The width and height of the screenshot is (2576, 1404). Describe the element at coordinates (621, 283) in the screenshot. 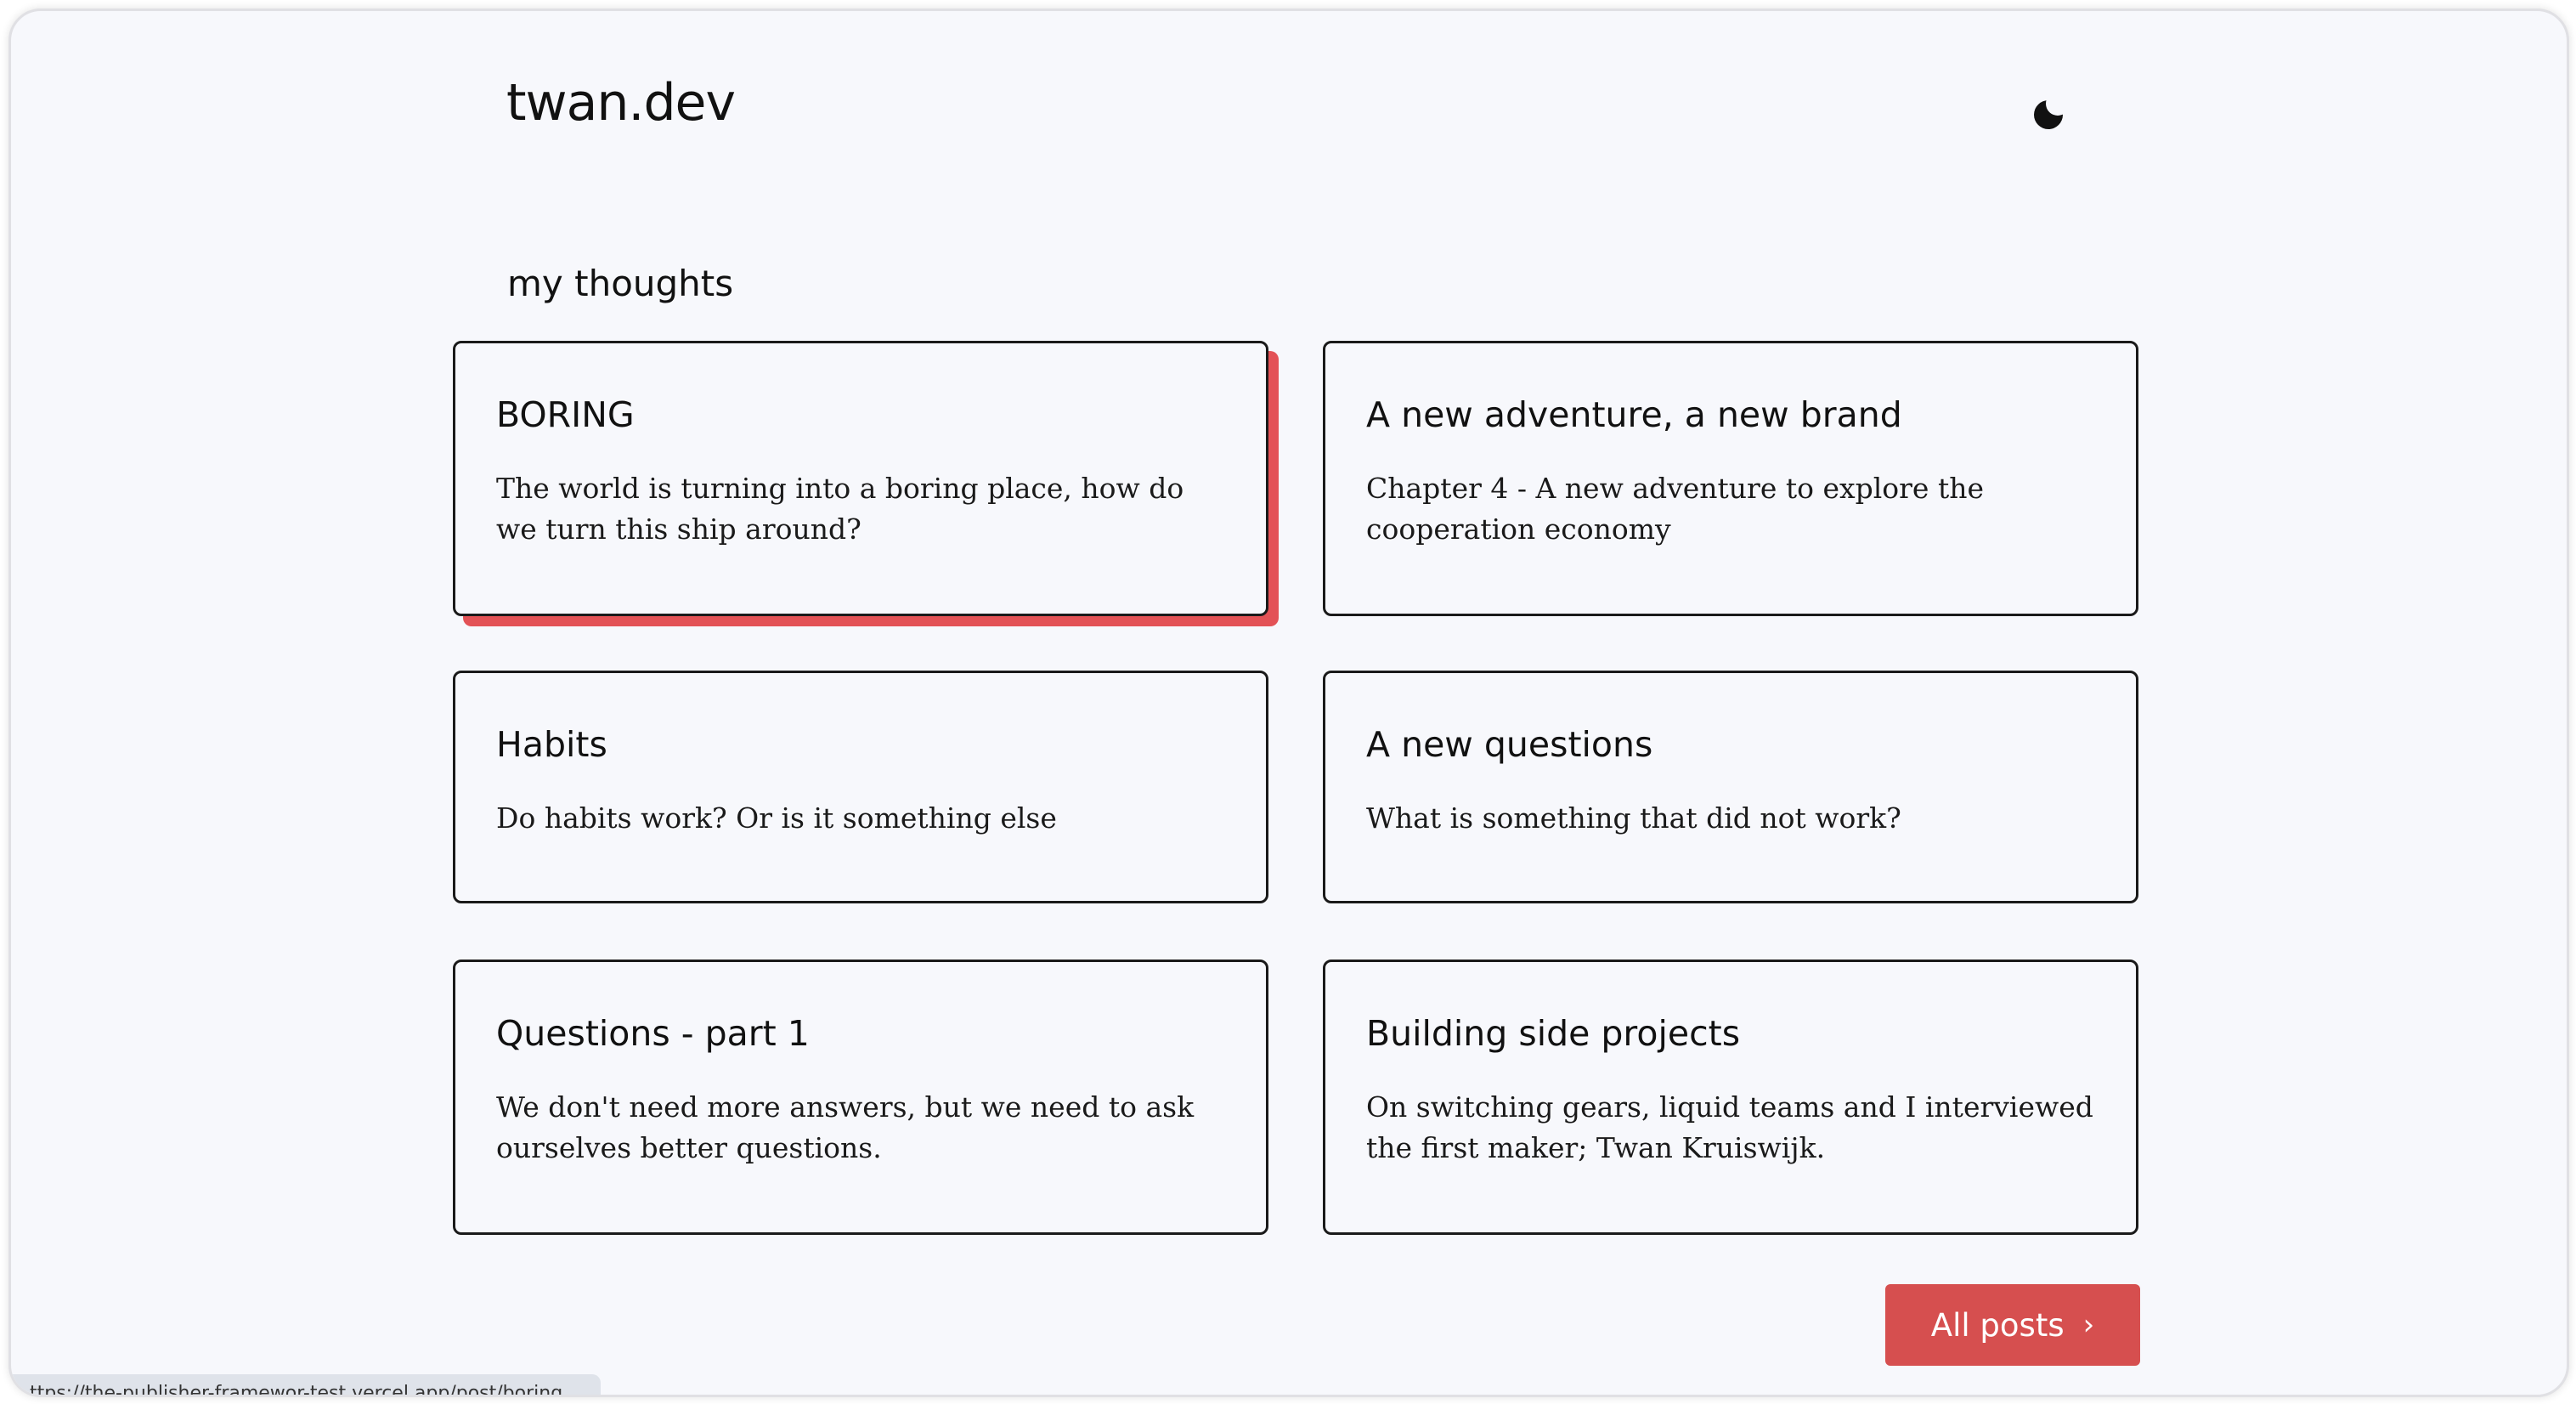

I see `section-title: my thoughts` at that location.